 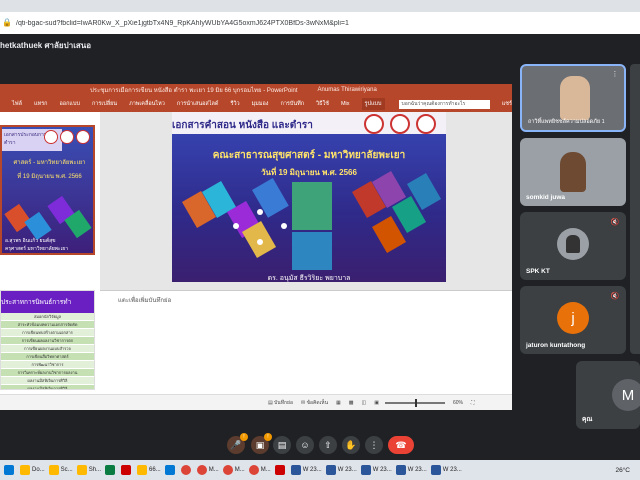 I want to click on zoom-level: 60%, so click(x=458, y=403).